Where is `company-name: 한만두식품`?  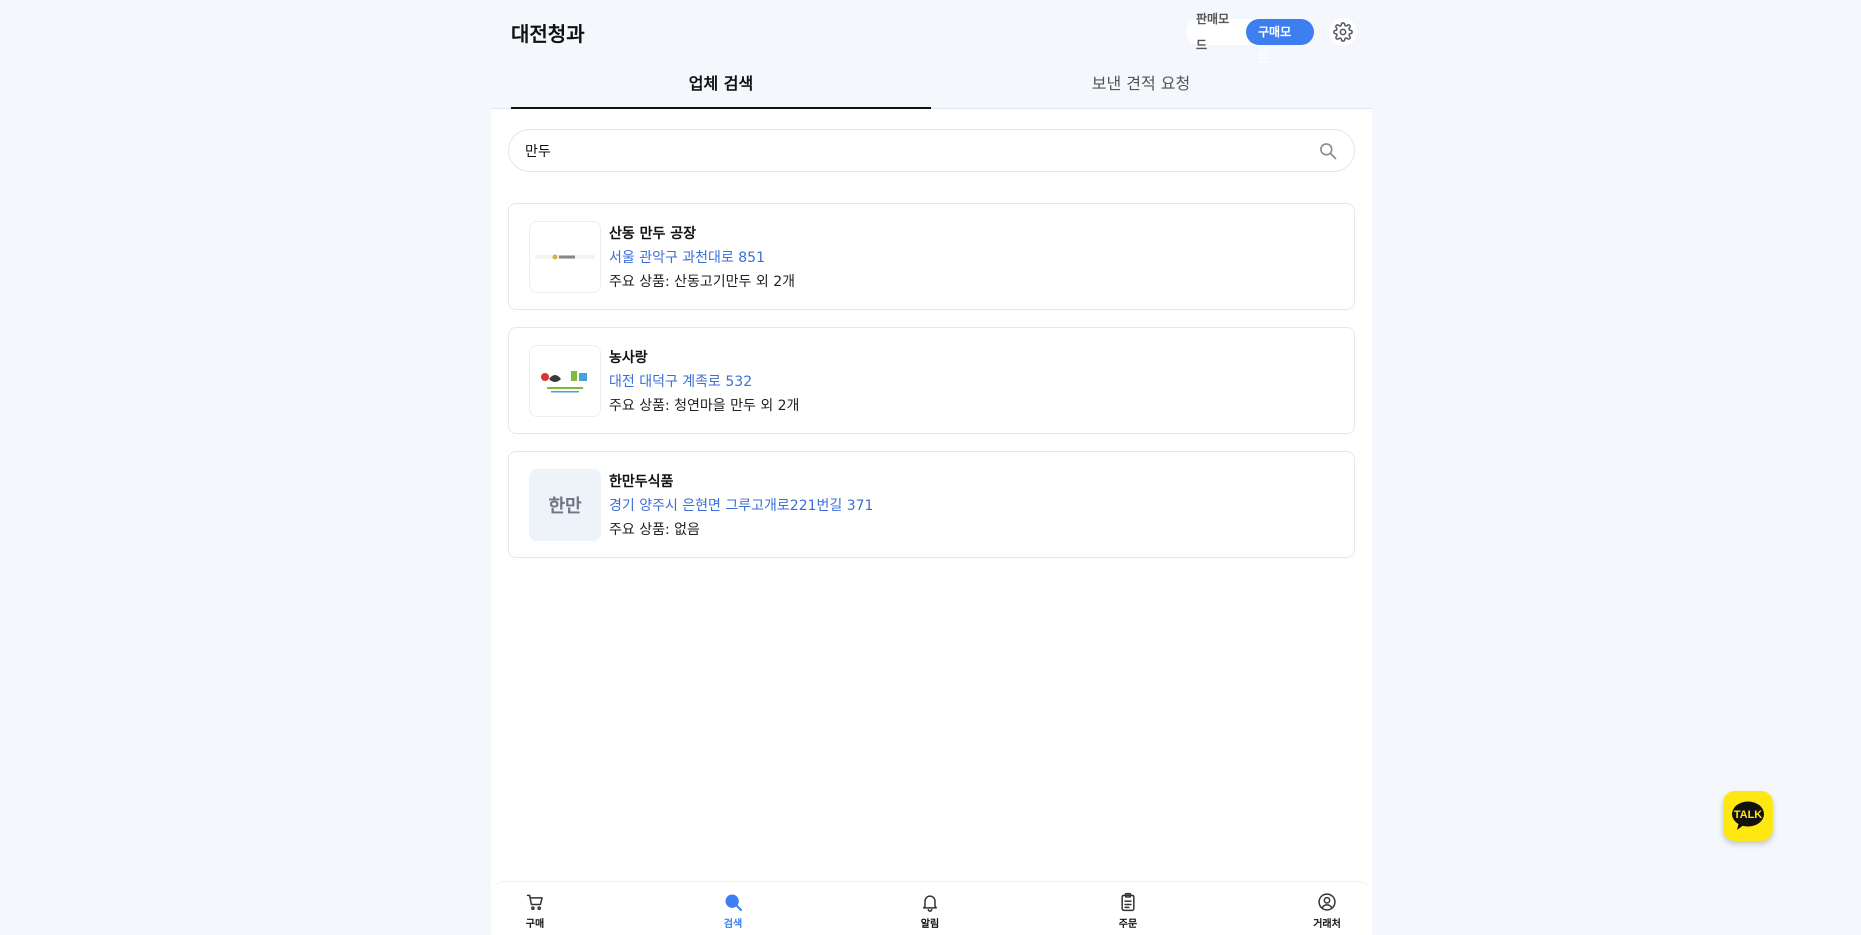 company-name: 한만두식품 is located at coordinates (641, 482).